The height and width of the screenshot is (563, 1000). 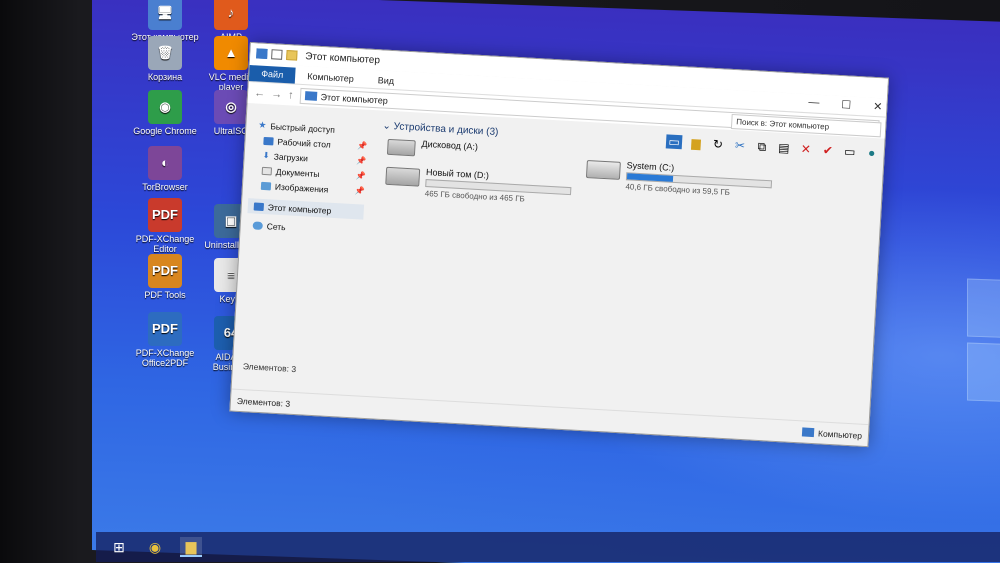 I want to click on nav-label: Документы, so click(x=297, y=172).